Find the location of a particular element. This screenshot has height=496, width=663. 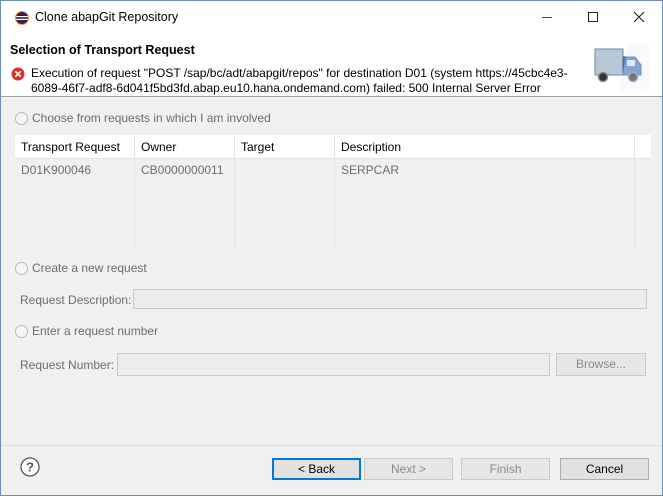

next-button: Next > is located at coordinates (408, 469).